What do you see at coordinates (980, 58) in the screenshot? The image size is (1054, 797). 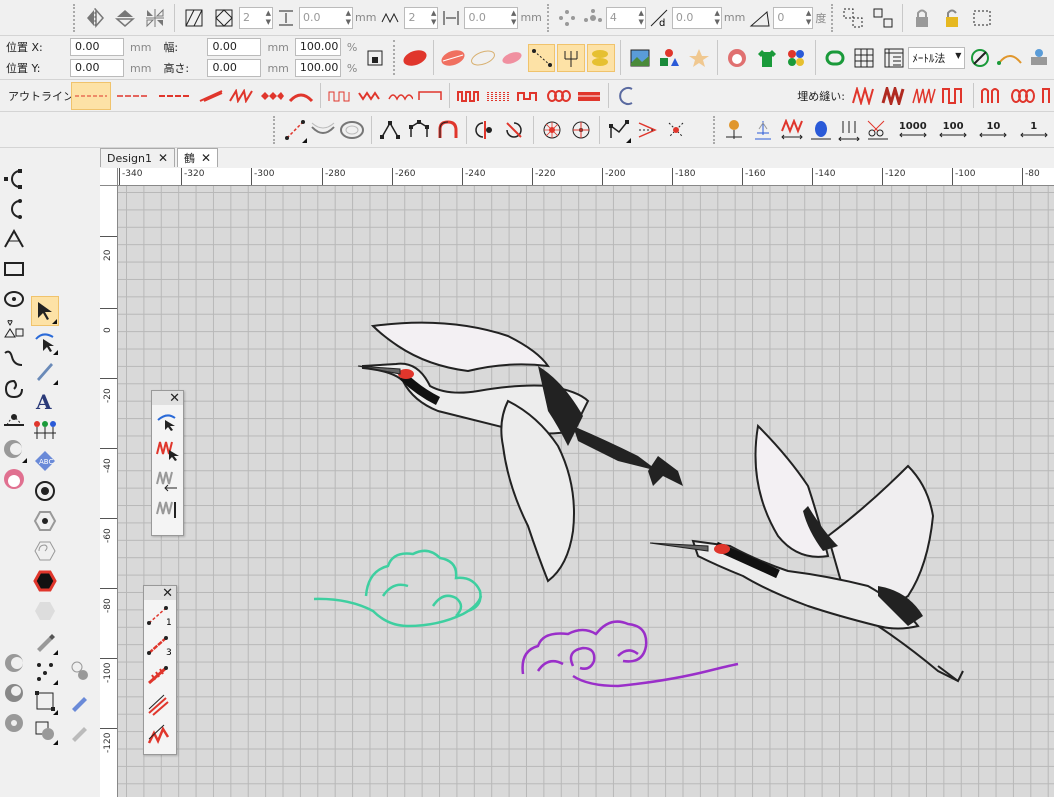 I see `measure-icon` at bounding box center [980, 58].